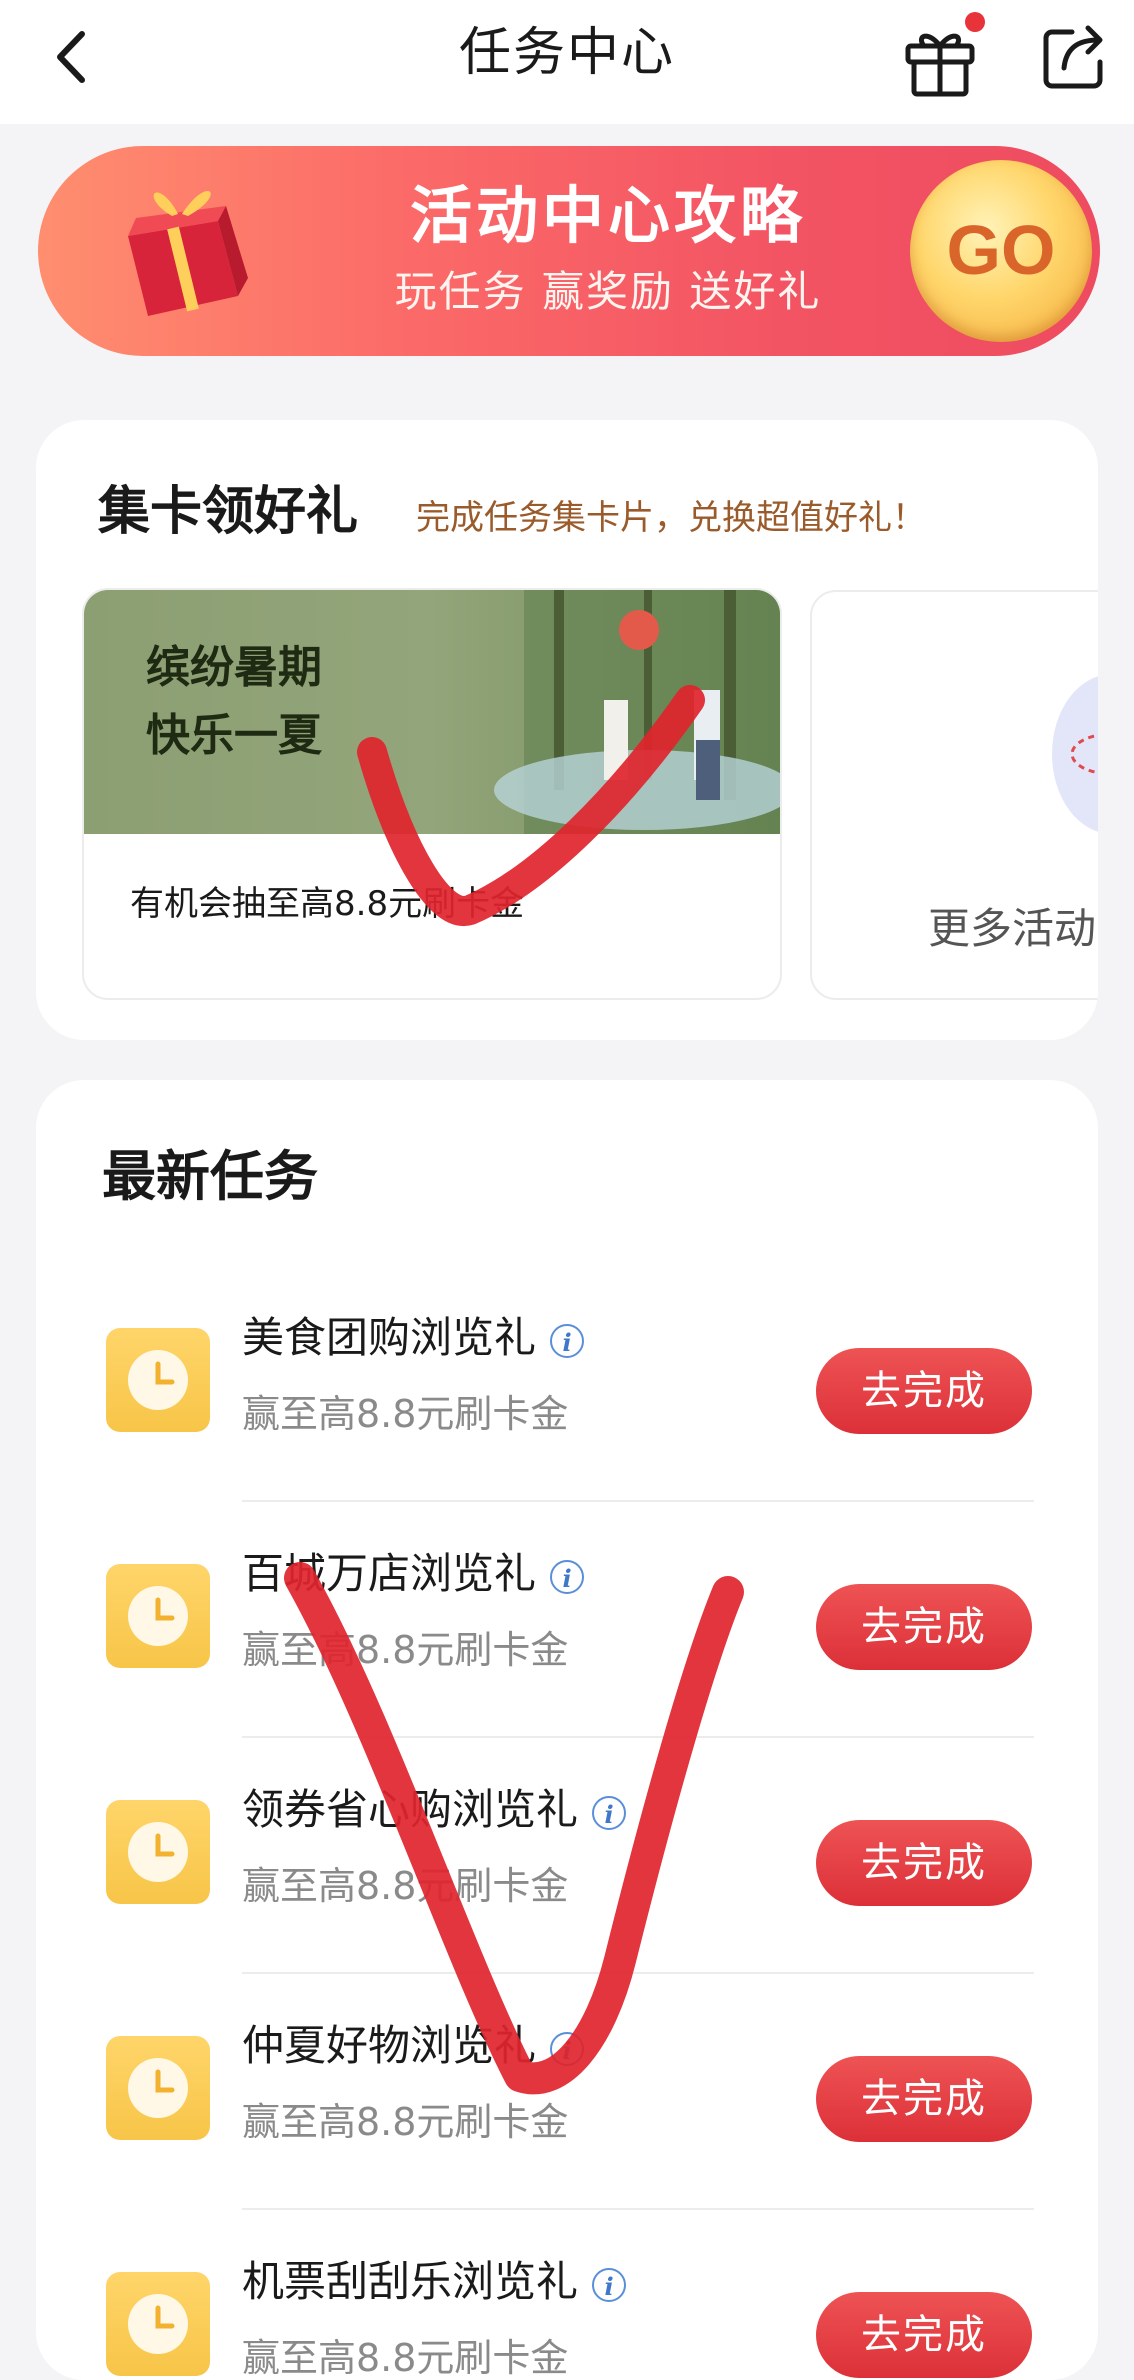 The image size is (1134, 2380). I want to click on task-row: 美食团购浏览礼 i 赢至高8.8元刷卡金 去完成, so click(567, 1384).